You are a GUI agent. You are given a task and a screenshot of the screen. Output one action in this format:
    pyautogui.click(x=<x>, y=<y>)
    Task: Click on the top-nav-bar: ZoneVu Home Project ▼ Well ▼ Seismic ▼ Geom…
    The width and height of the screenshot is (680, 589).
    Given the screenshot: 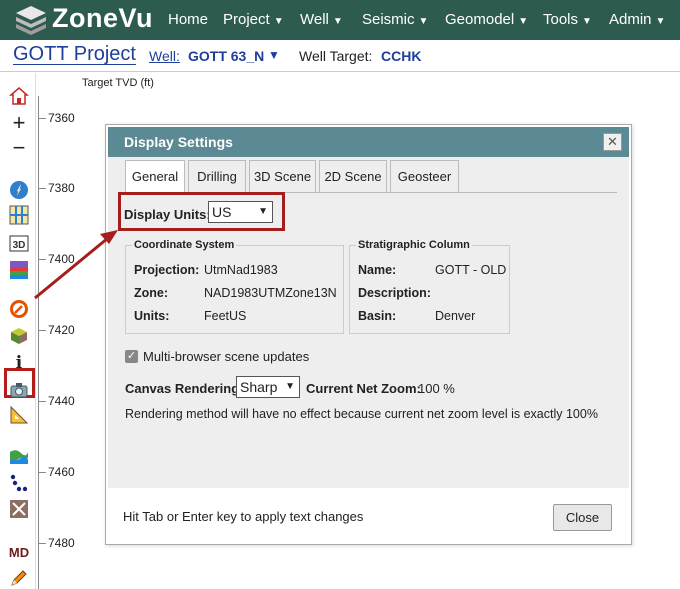 What is the action you would take?
    pyautogui.click(x=340, y=20)
    